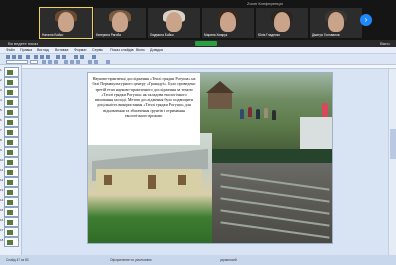  Describe the element at coordinates (2, 200) in the screenshot. I see `thumb-number: 14` at that location.